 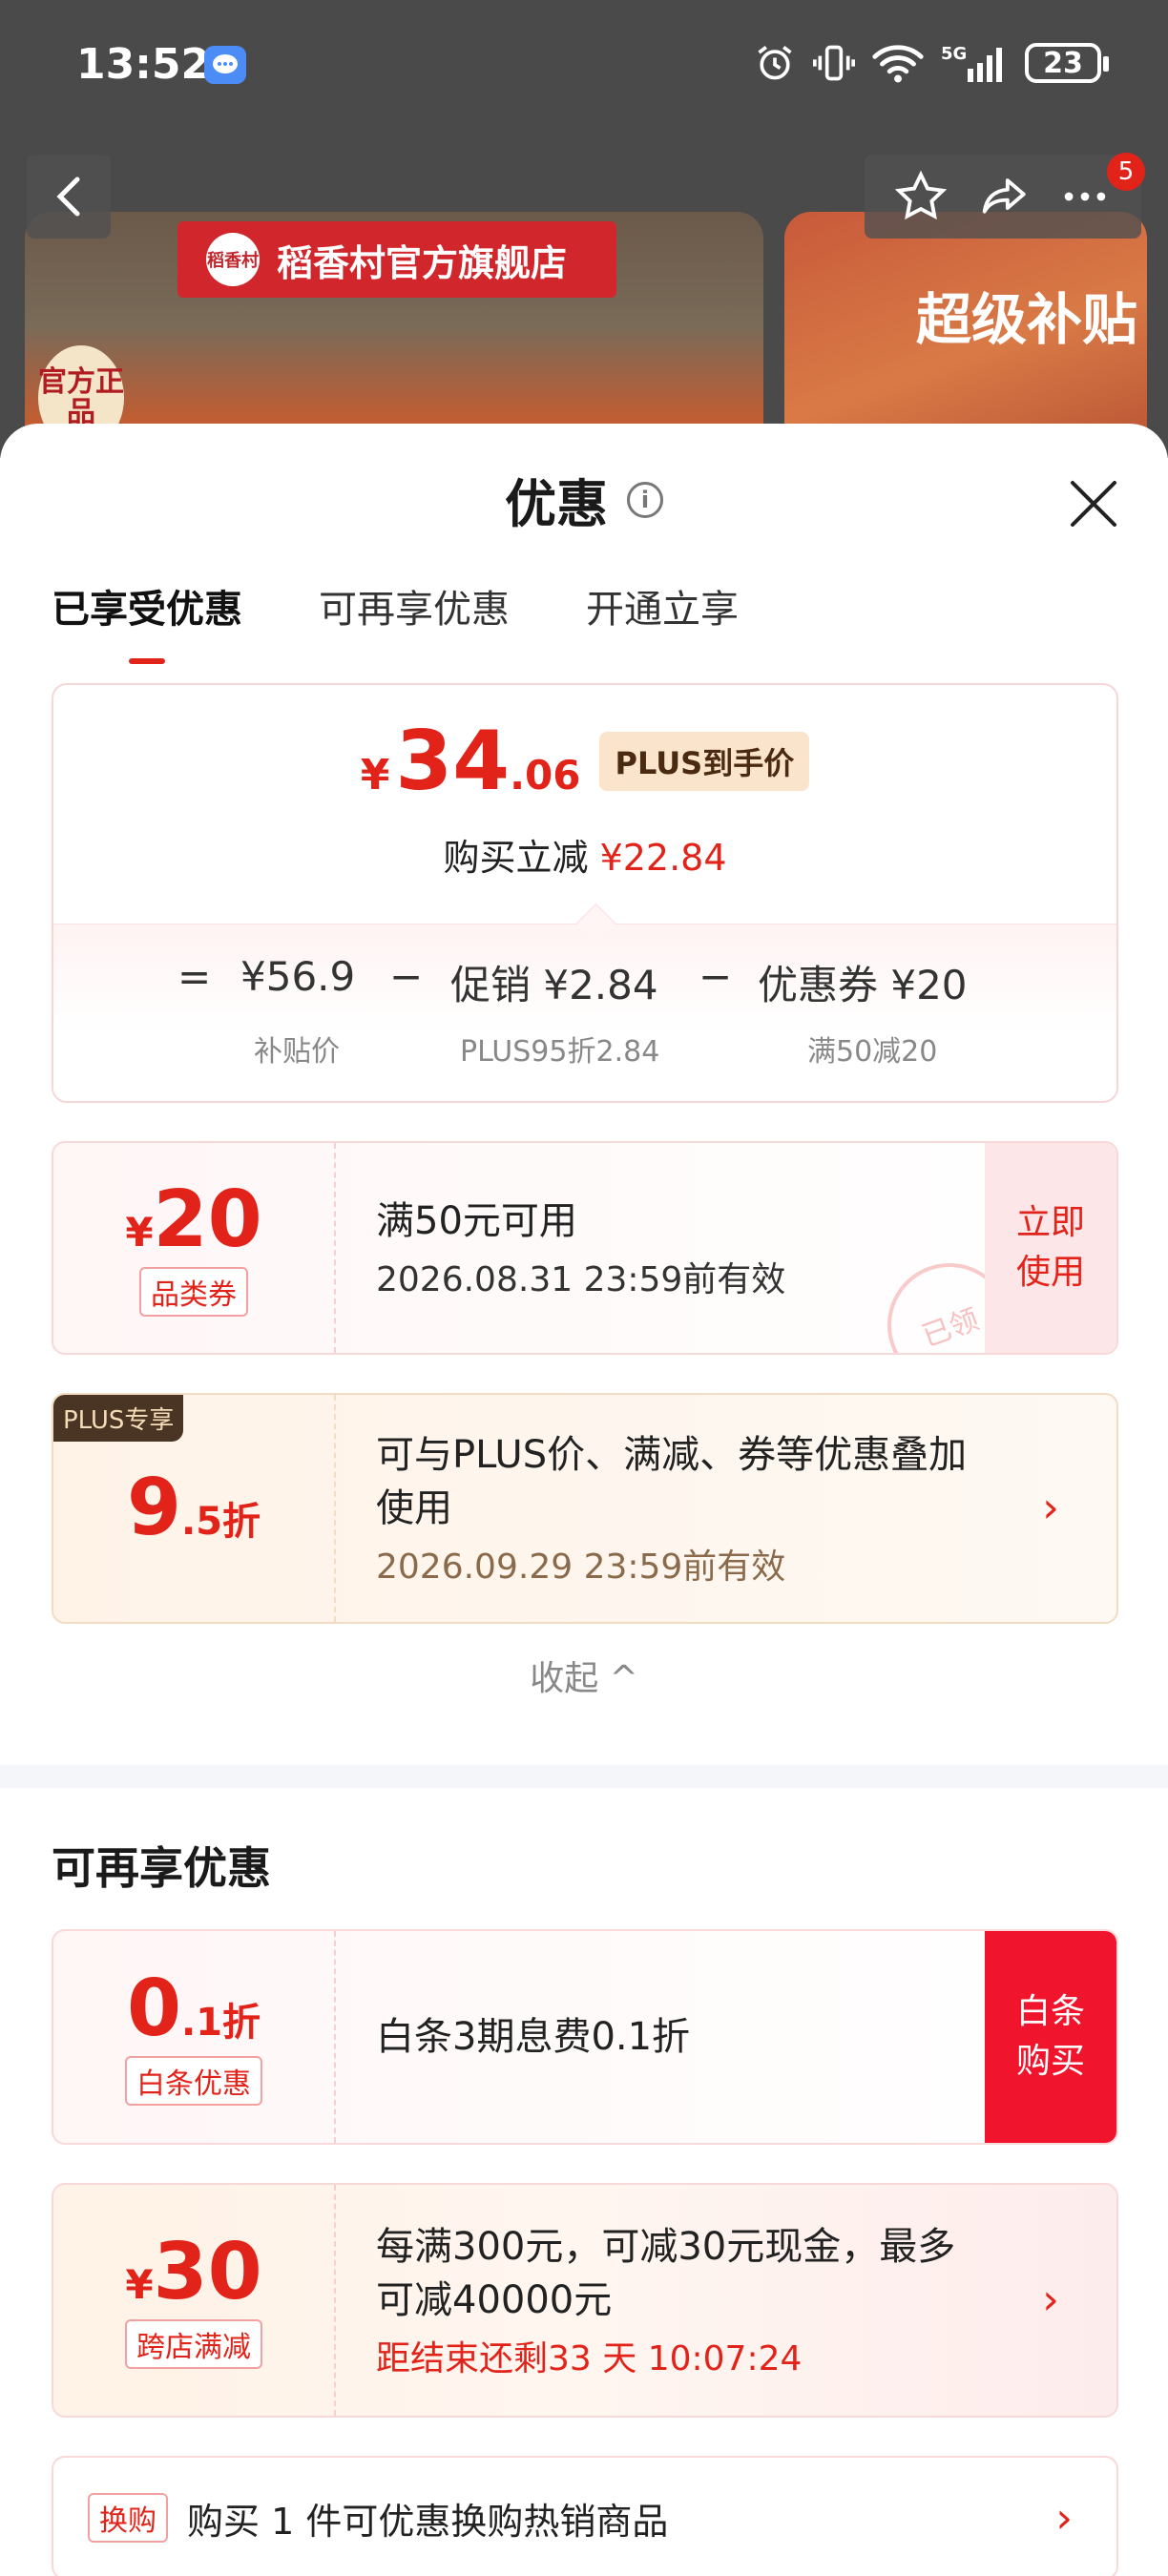 What do you see at coordinates (161, 1868) in the screenshot?
I see `section-title-more: 可再享优惠` at bounding box center [161, 1868].